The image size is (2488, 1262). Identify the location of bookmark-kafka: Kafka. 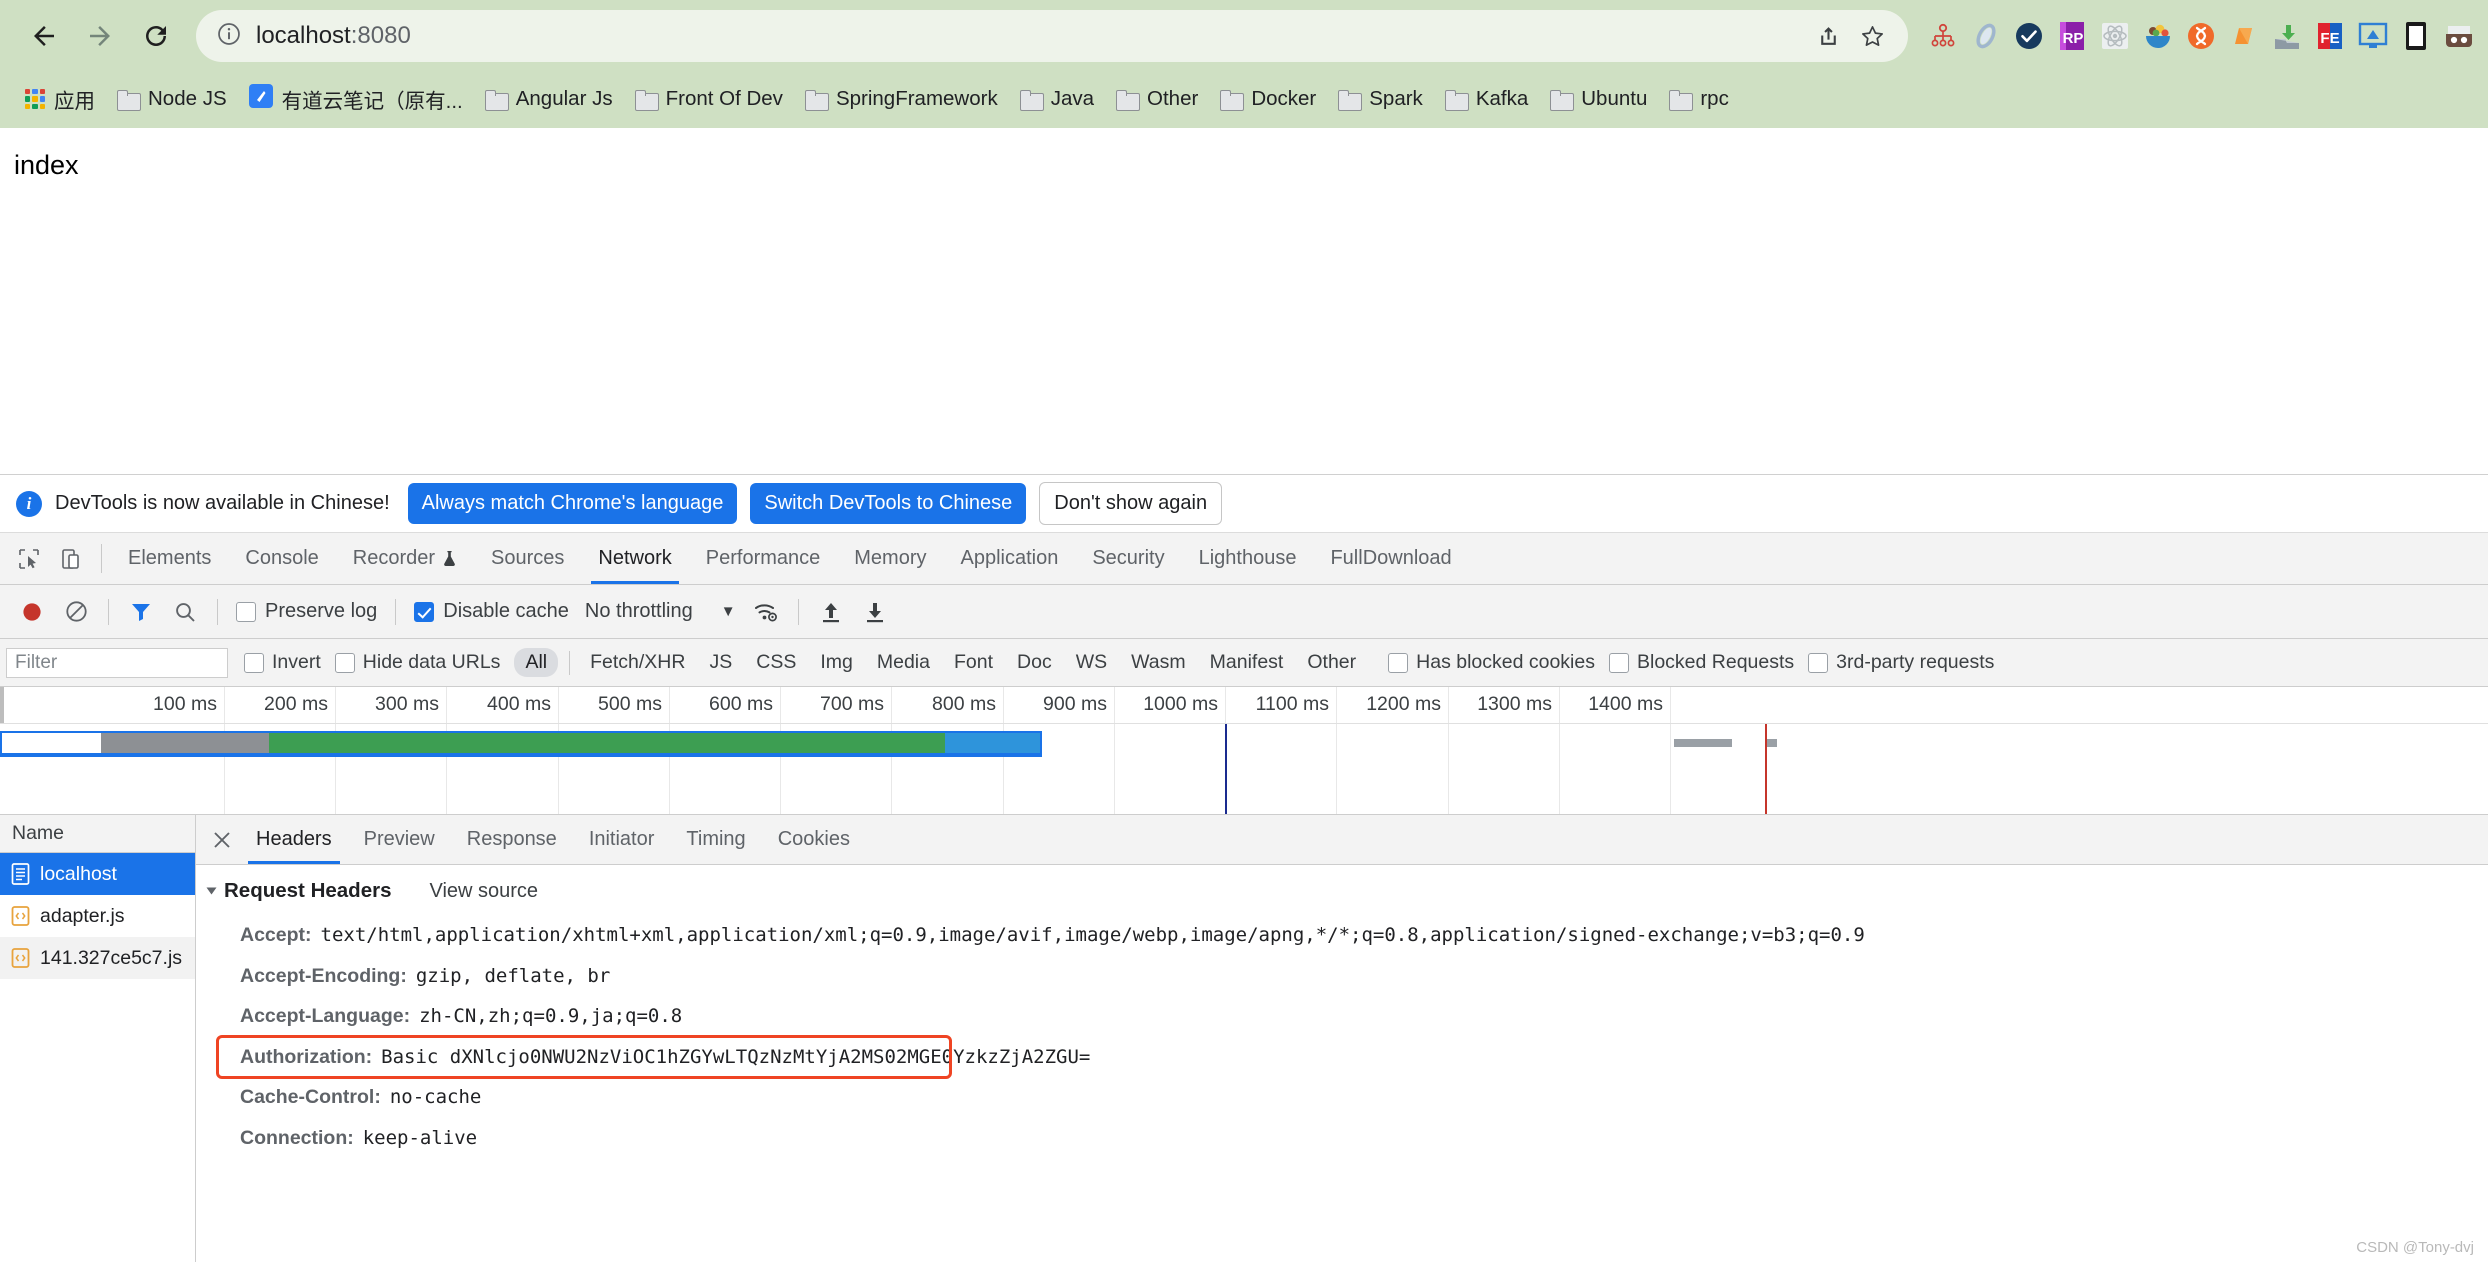
(1486, 99).